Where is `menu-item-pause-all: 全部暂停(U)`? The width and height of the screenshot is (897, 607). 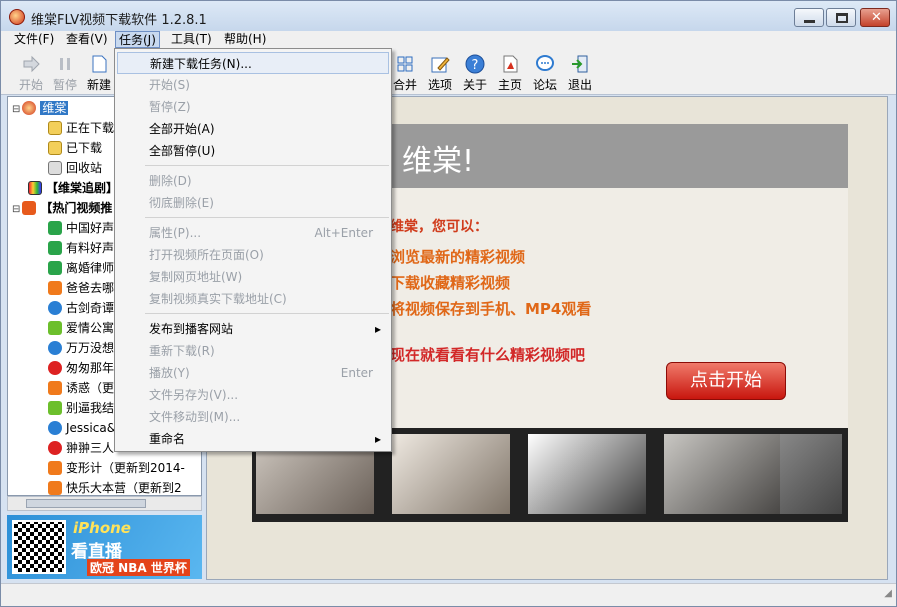 menu-item-pause-all: 全部暂停(U) is located at coordinates (253, 151).